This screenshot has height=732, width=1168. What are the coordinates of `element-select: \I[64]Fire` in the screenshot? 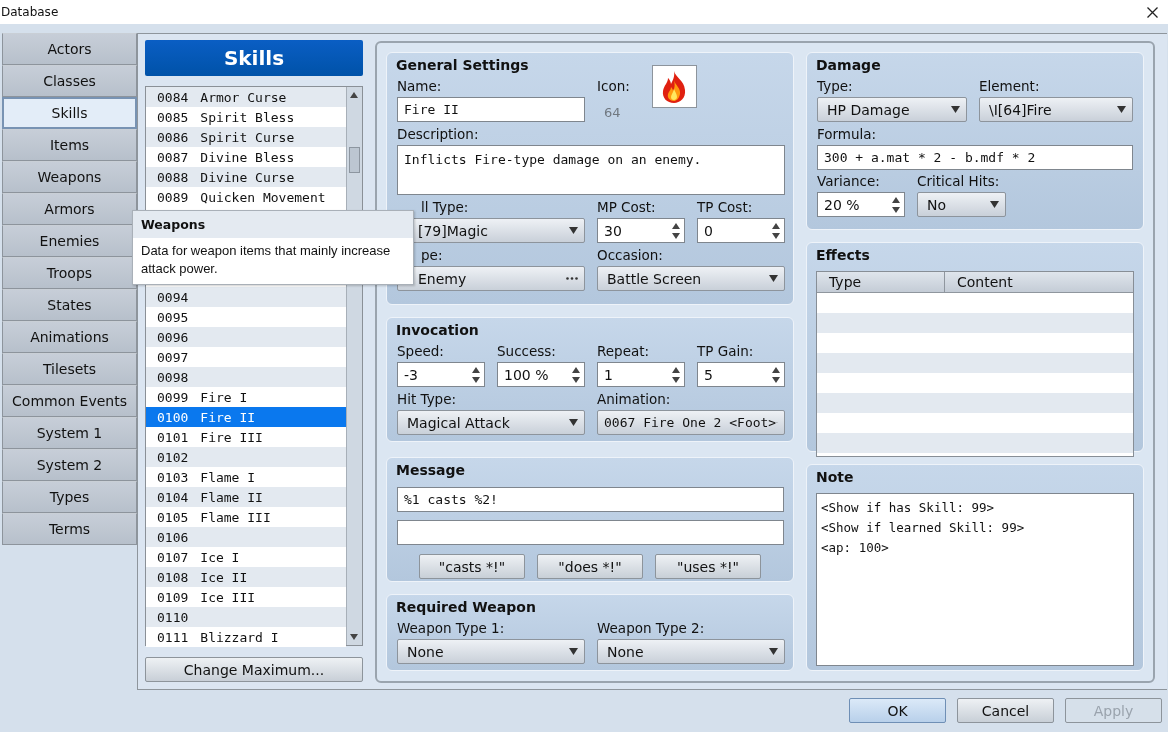 It's located at (1056, 109).